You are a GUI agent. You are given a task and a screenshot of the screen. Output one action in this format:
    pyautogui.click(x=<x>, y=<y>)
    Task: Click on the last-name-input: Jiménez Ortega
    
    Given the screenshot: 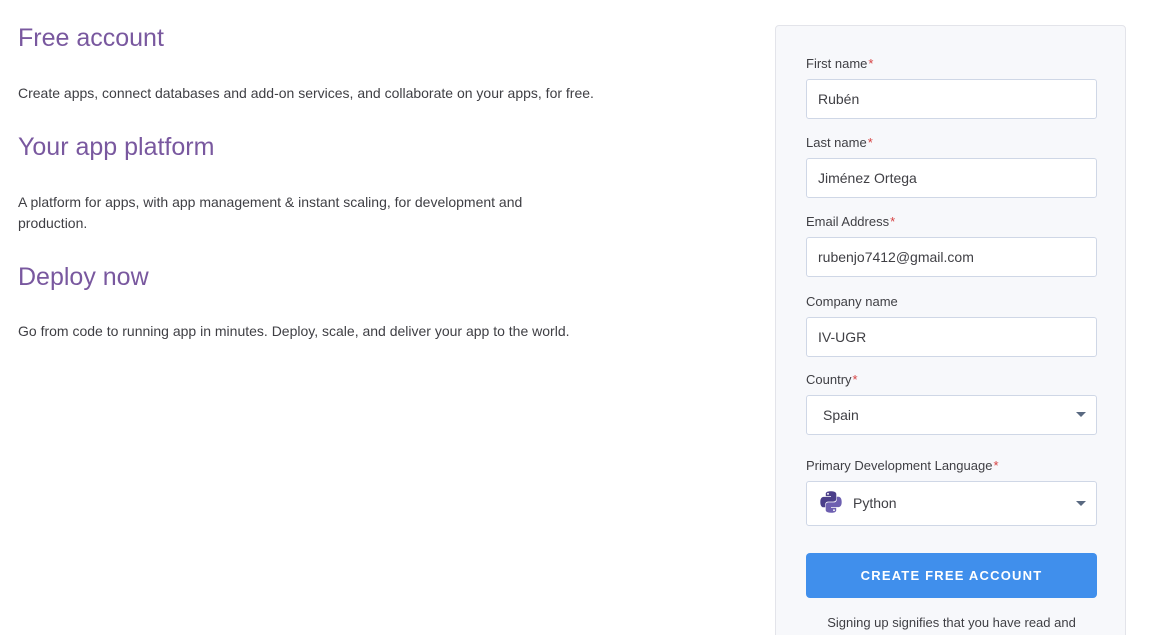 What is the action you would take?
    pyautogui.click(x=951, y=178)
    